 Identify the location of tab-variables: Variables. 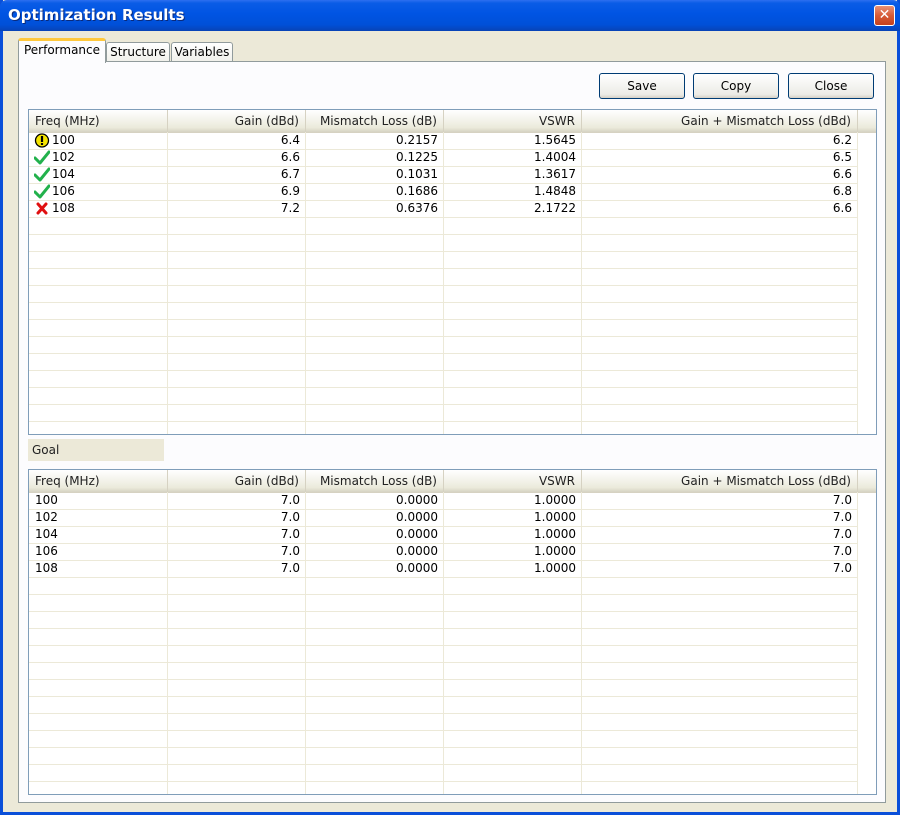
(202, 52).